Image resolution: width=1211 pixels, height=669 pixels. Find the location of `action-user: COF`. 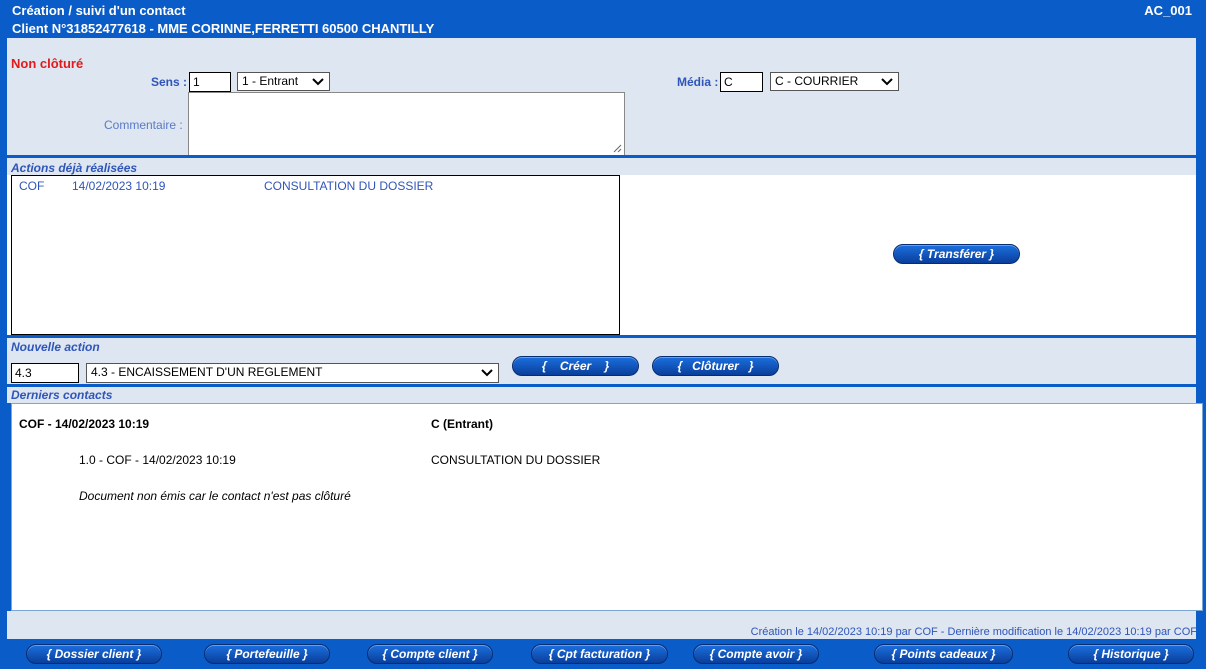

action-user: COF is located at coordinates (32, 186).